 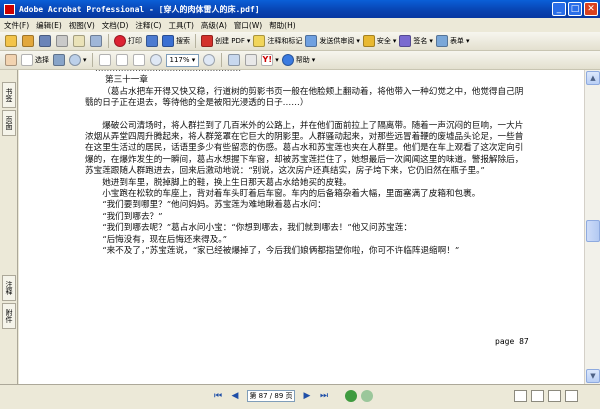 I want to click on organizer-button, so click(x=28, y=41).